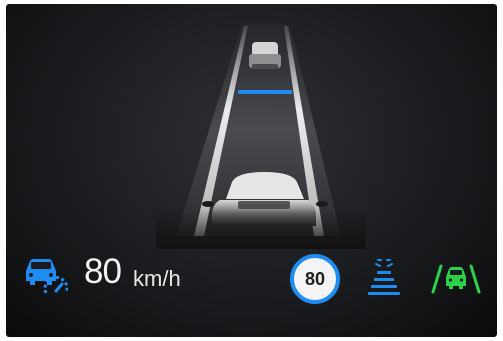  Describe the element at coordinates (157, 278) in the screenshot. I see `set-speed-unit: km/h` at that location.